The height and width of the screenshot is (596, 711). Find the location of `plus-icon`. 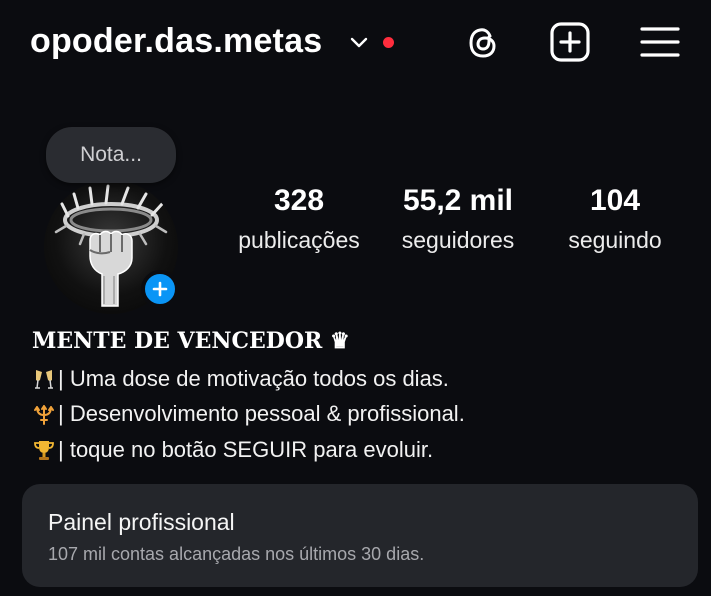

plus-icon is located at coordinates (160, 289).